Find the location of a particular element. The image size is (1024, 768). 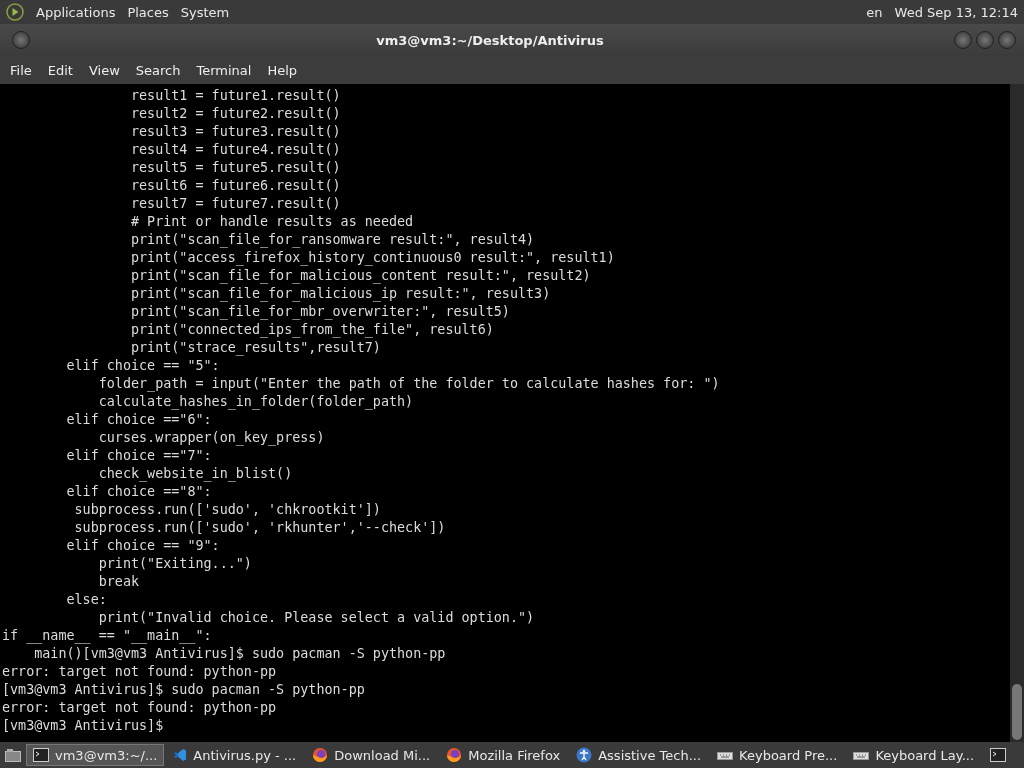

terminal-line: result6 = future6.result() is located at coordinates (236, 186).